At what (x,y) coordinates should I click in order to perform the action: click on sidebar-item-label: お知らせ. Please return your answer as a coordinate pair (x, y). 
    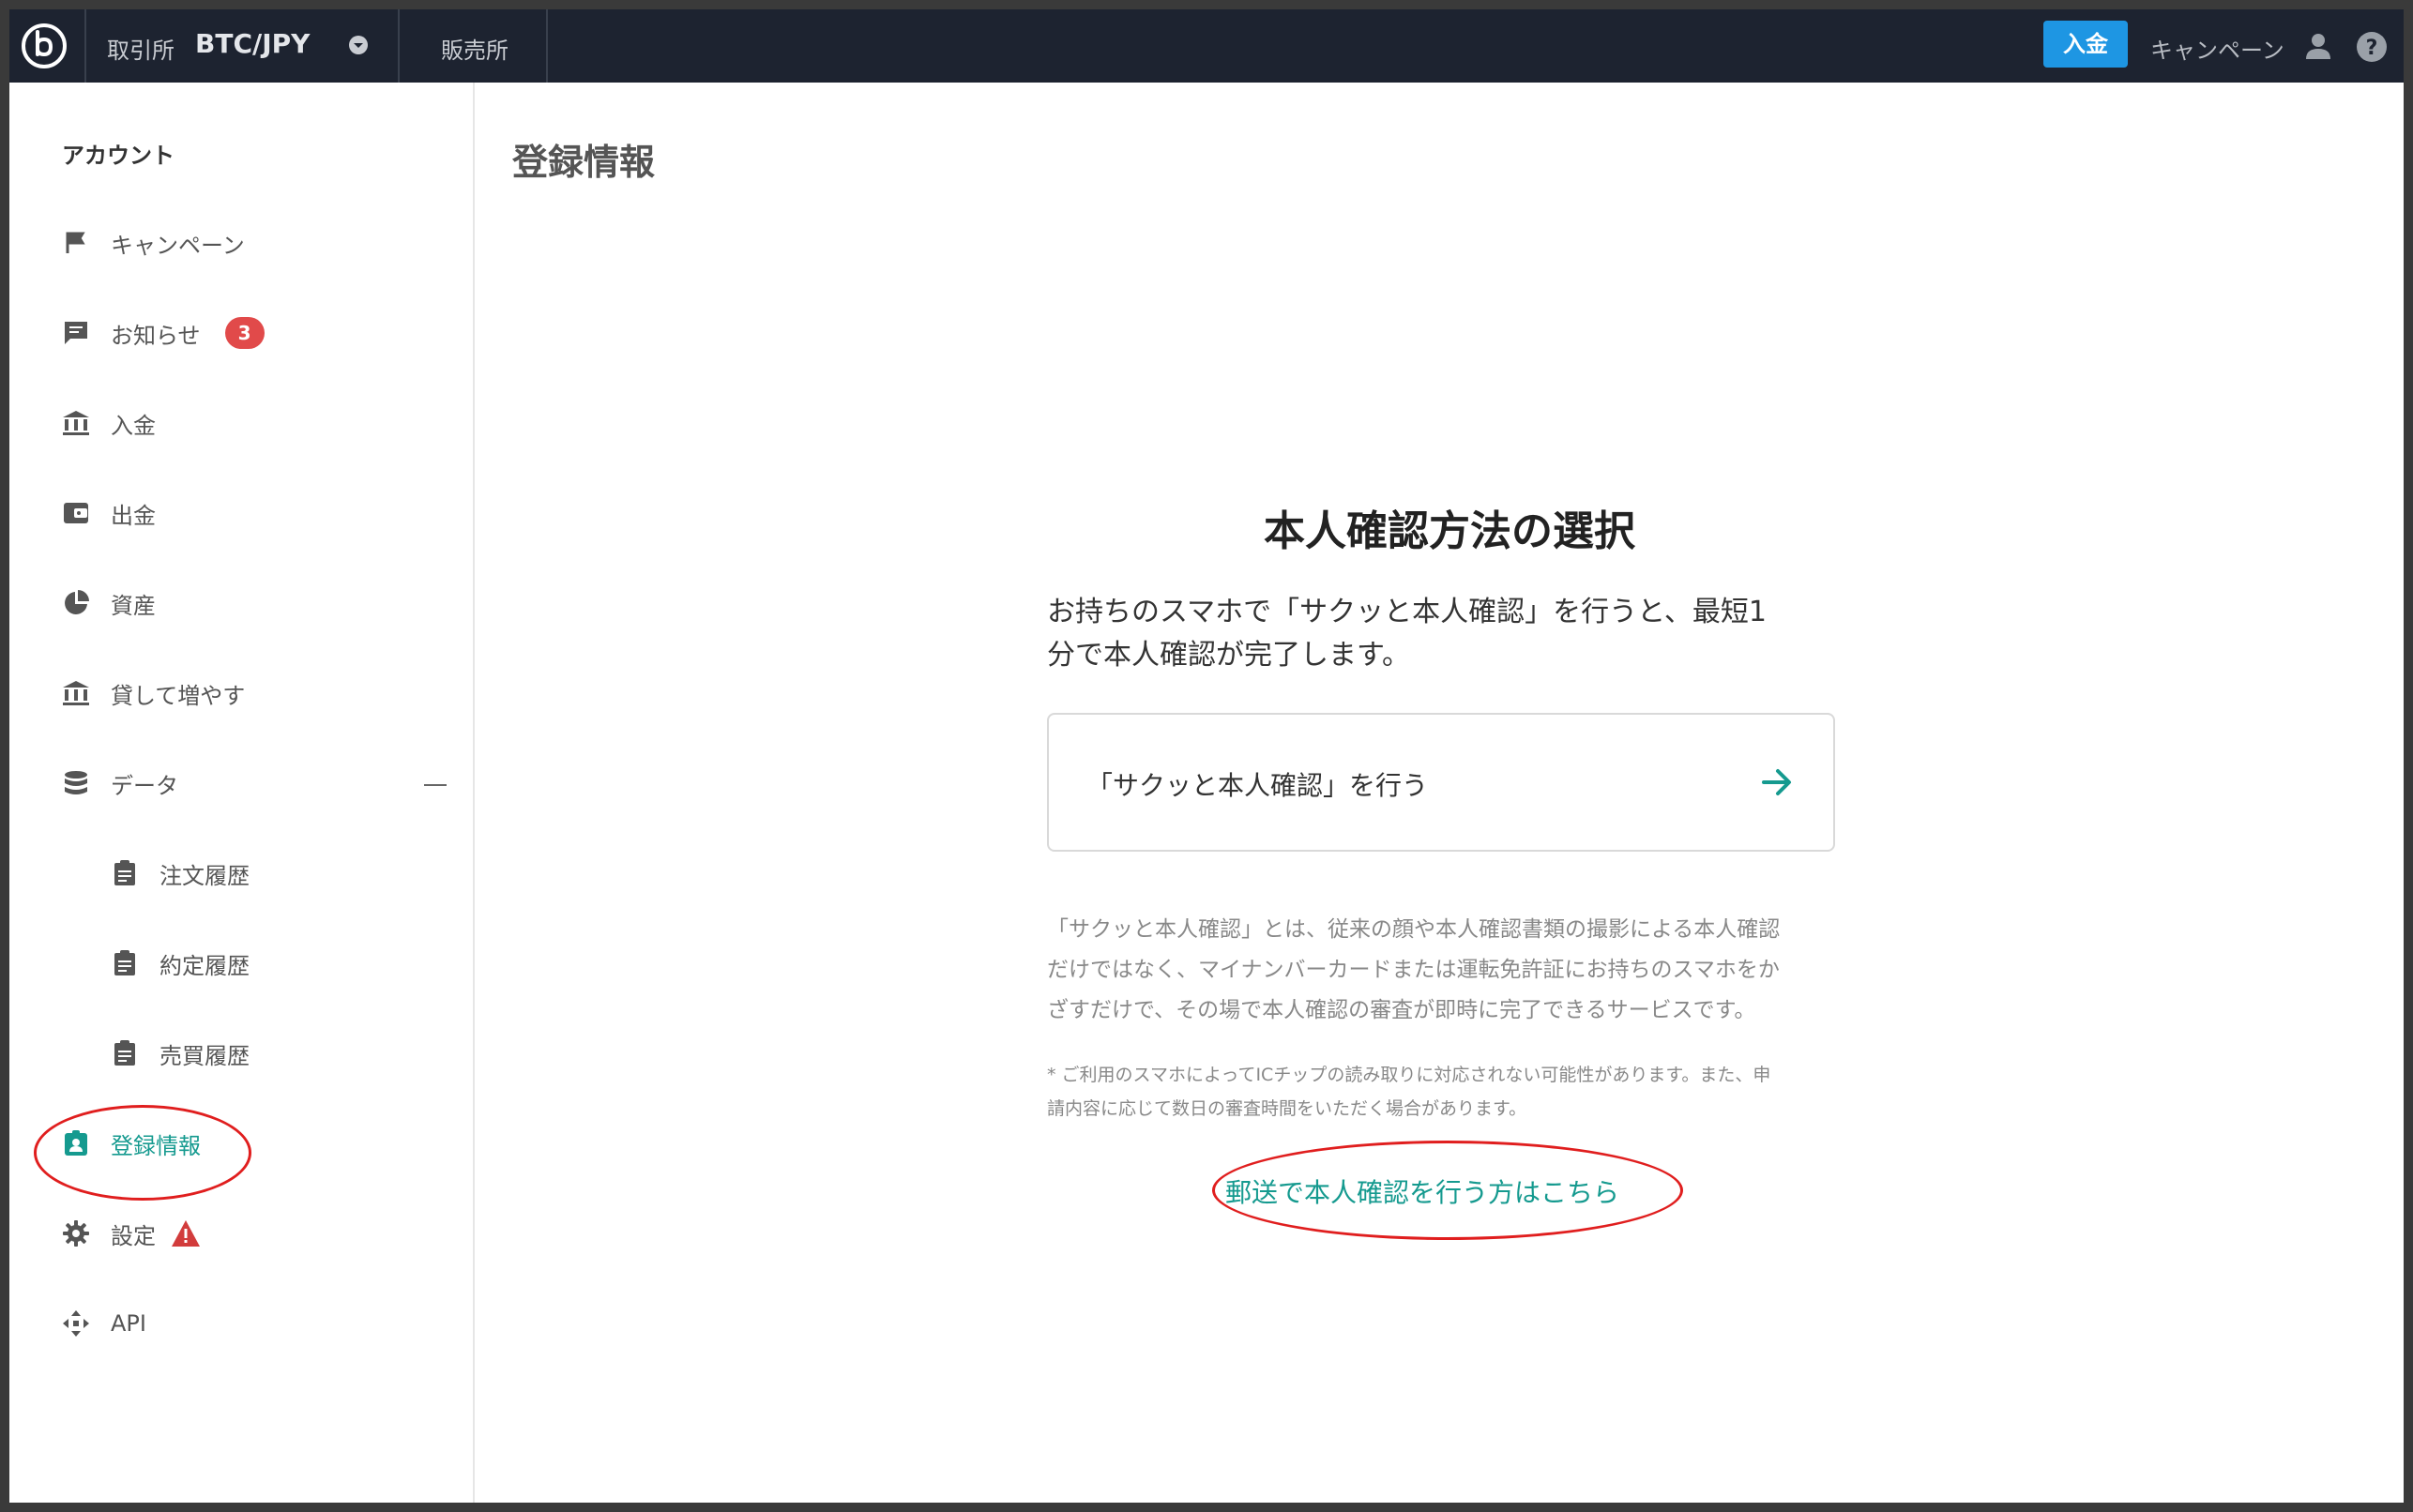
    Looking at the image, I should click on (156, 335).